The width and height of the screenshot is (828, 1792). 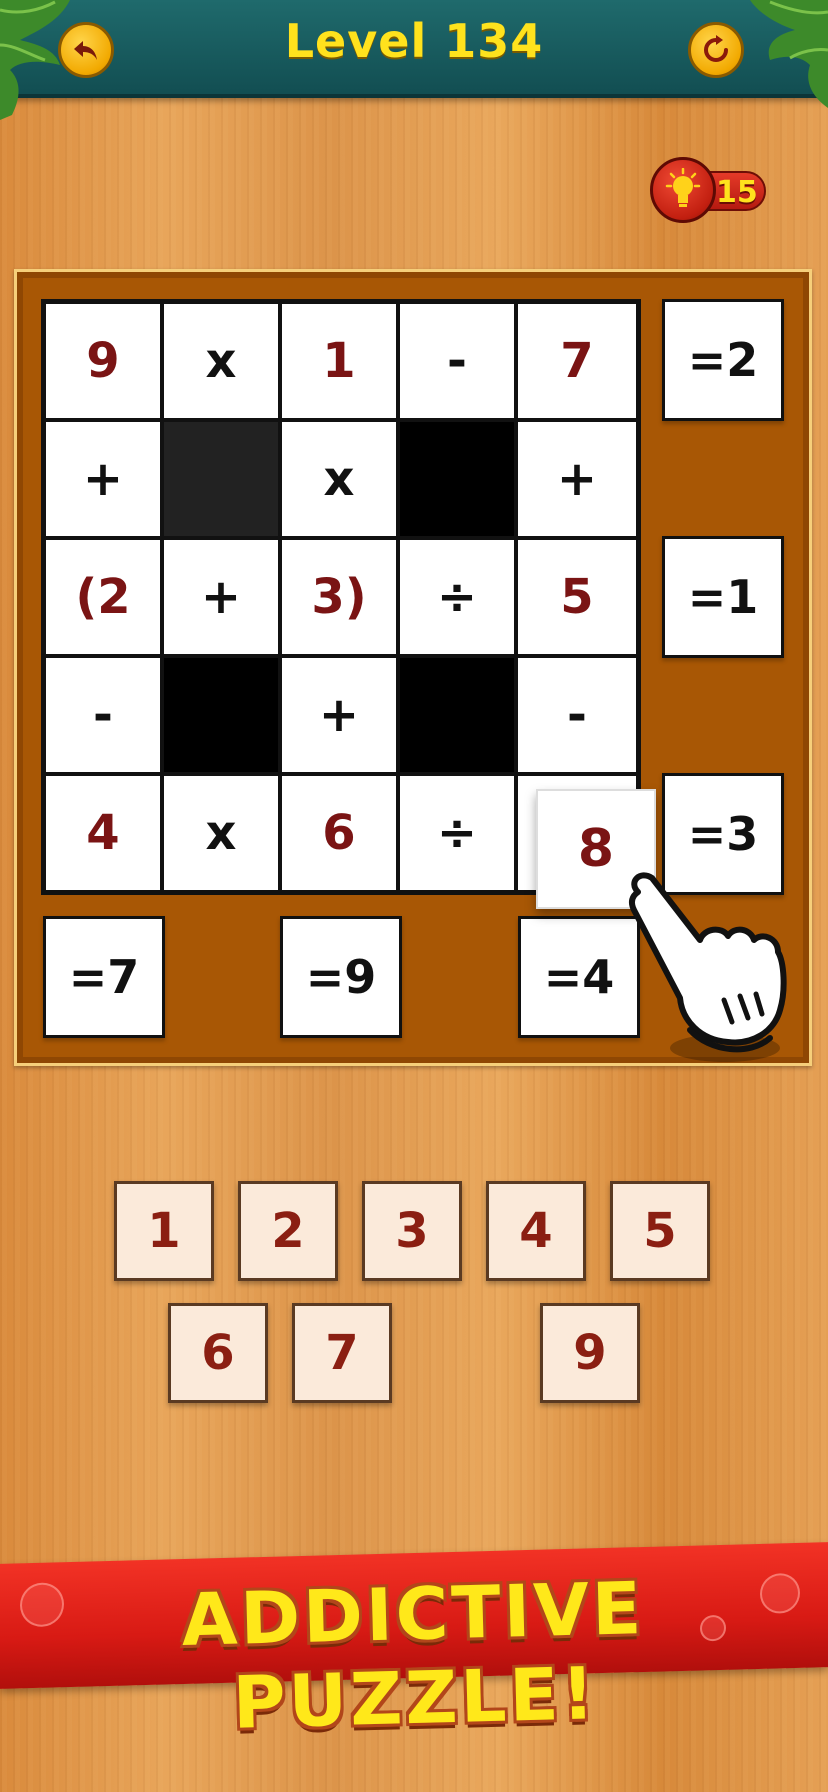 What do you see at coordinates (103, 833) in the screenshot?
I see `cell-r4-c0: 4` at bounding box center [103, 833].